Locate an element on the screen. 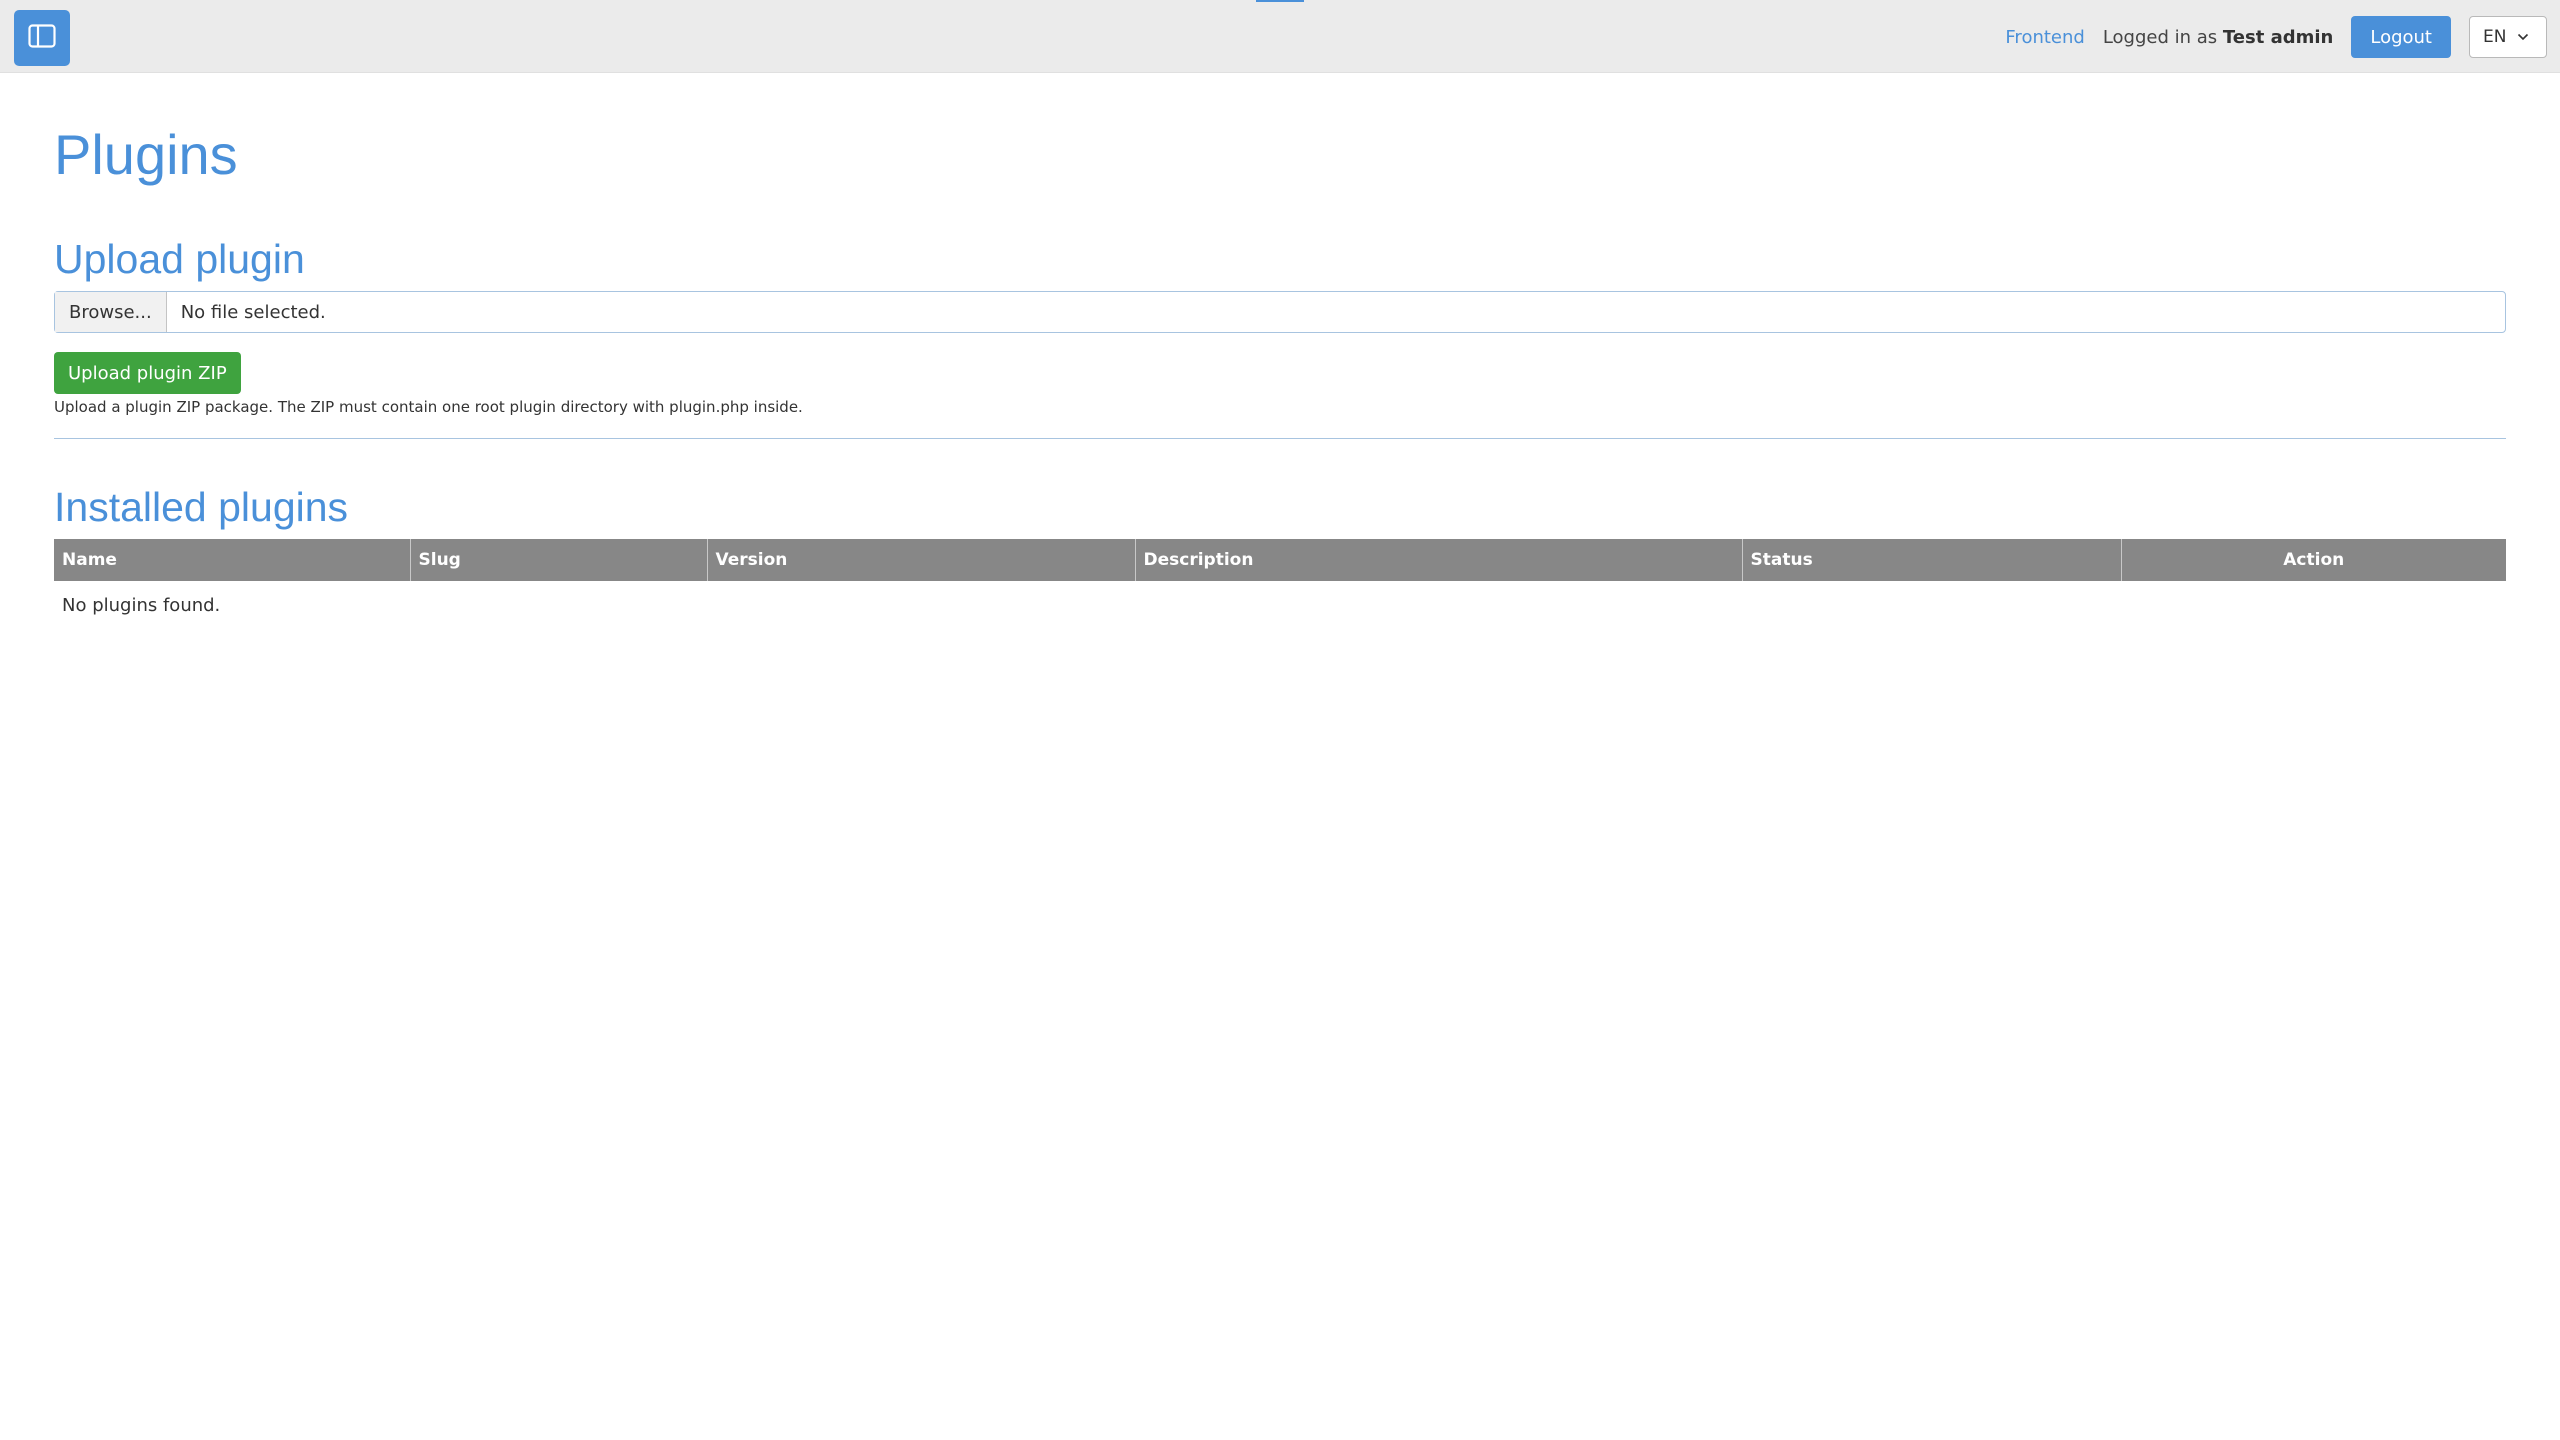 This screenshot has height=1440, width=2560. column-header-description: Description is located at coordinates (1439, 560).